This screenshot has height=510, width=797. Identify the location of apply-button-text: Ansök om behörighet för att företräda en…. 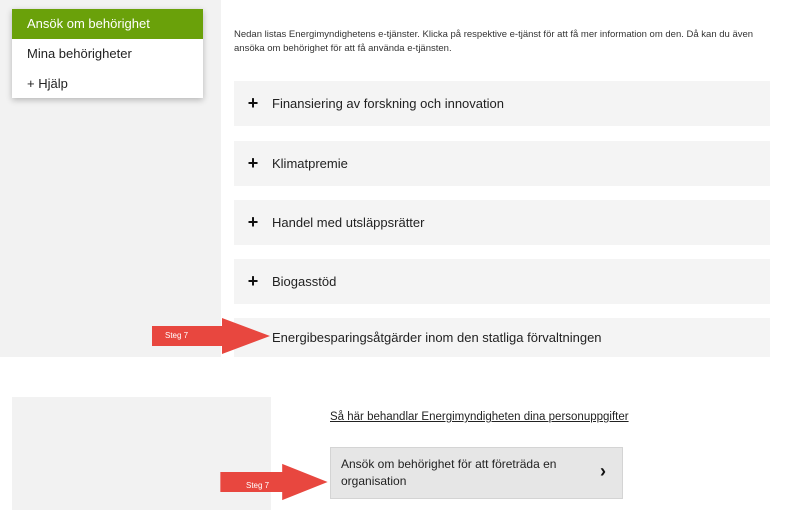
(446, 473).